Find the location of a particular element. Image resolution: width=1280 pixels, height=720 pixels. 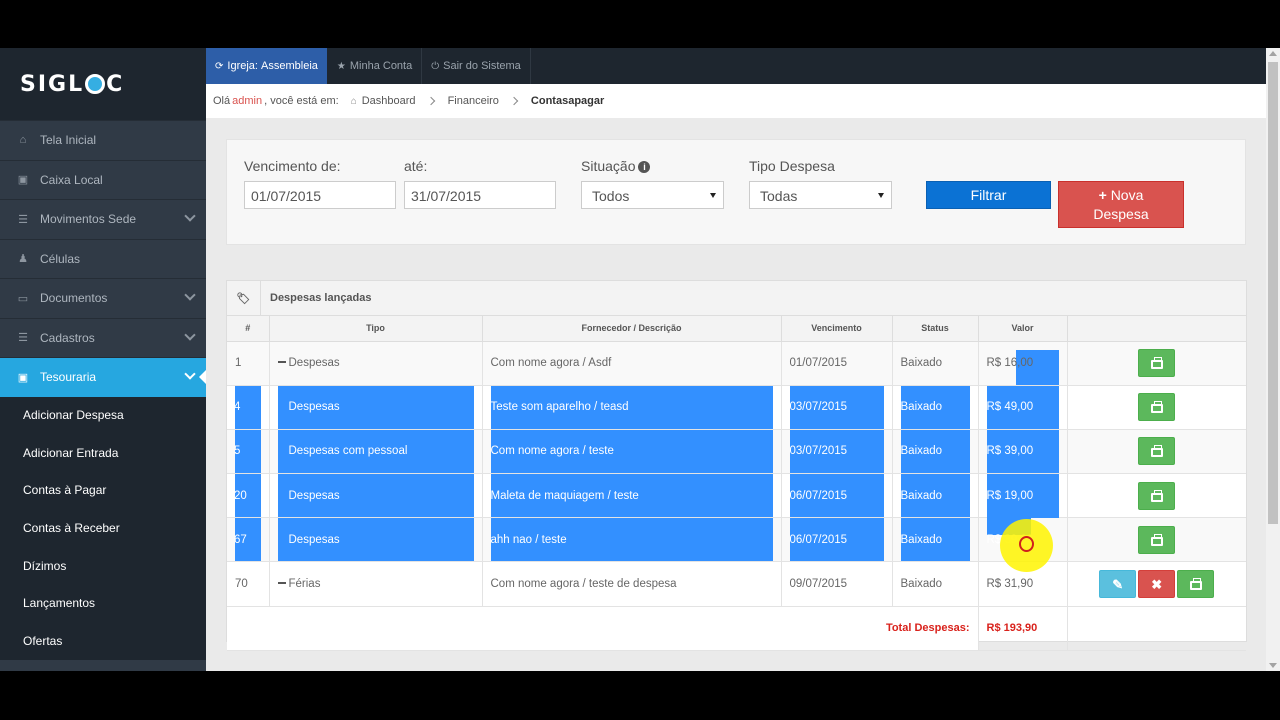

cell-descricao: Maleta de maquiagem / teste is located at coordinates (632, 496).